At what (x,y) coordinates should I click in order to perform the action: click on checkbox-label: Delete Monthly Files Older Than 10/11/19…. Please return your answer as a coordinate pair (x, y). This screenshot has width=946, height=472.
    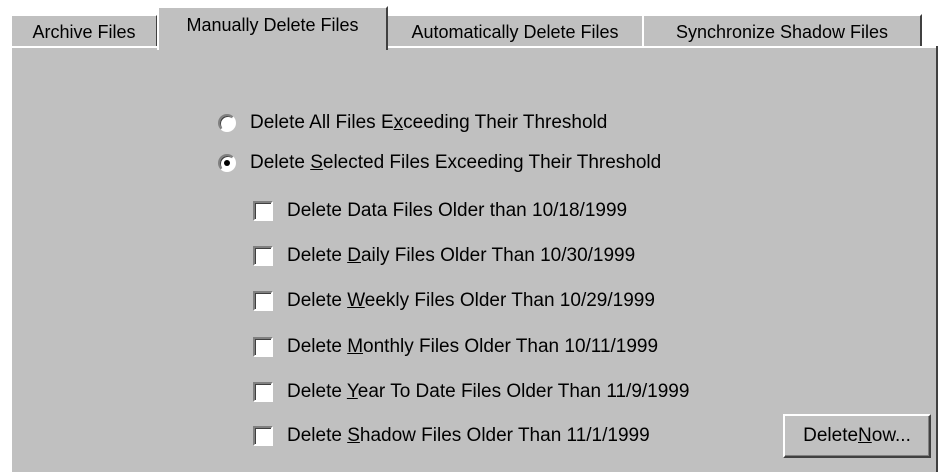
    Looking at the image, I should click on (473, 346).